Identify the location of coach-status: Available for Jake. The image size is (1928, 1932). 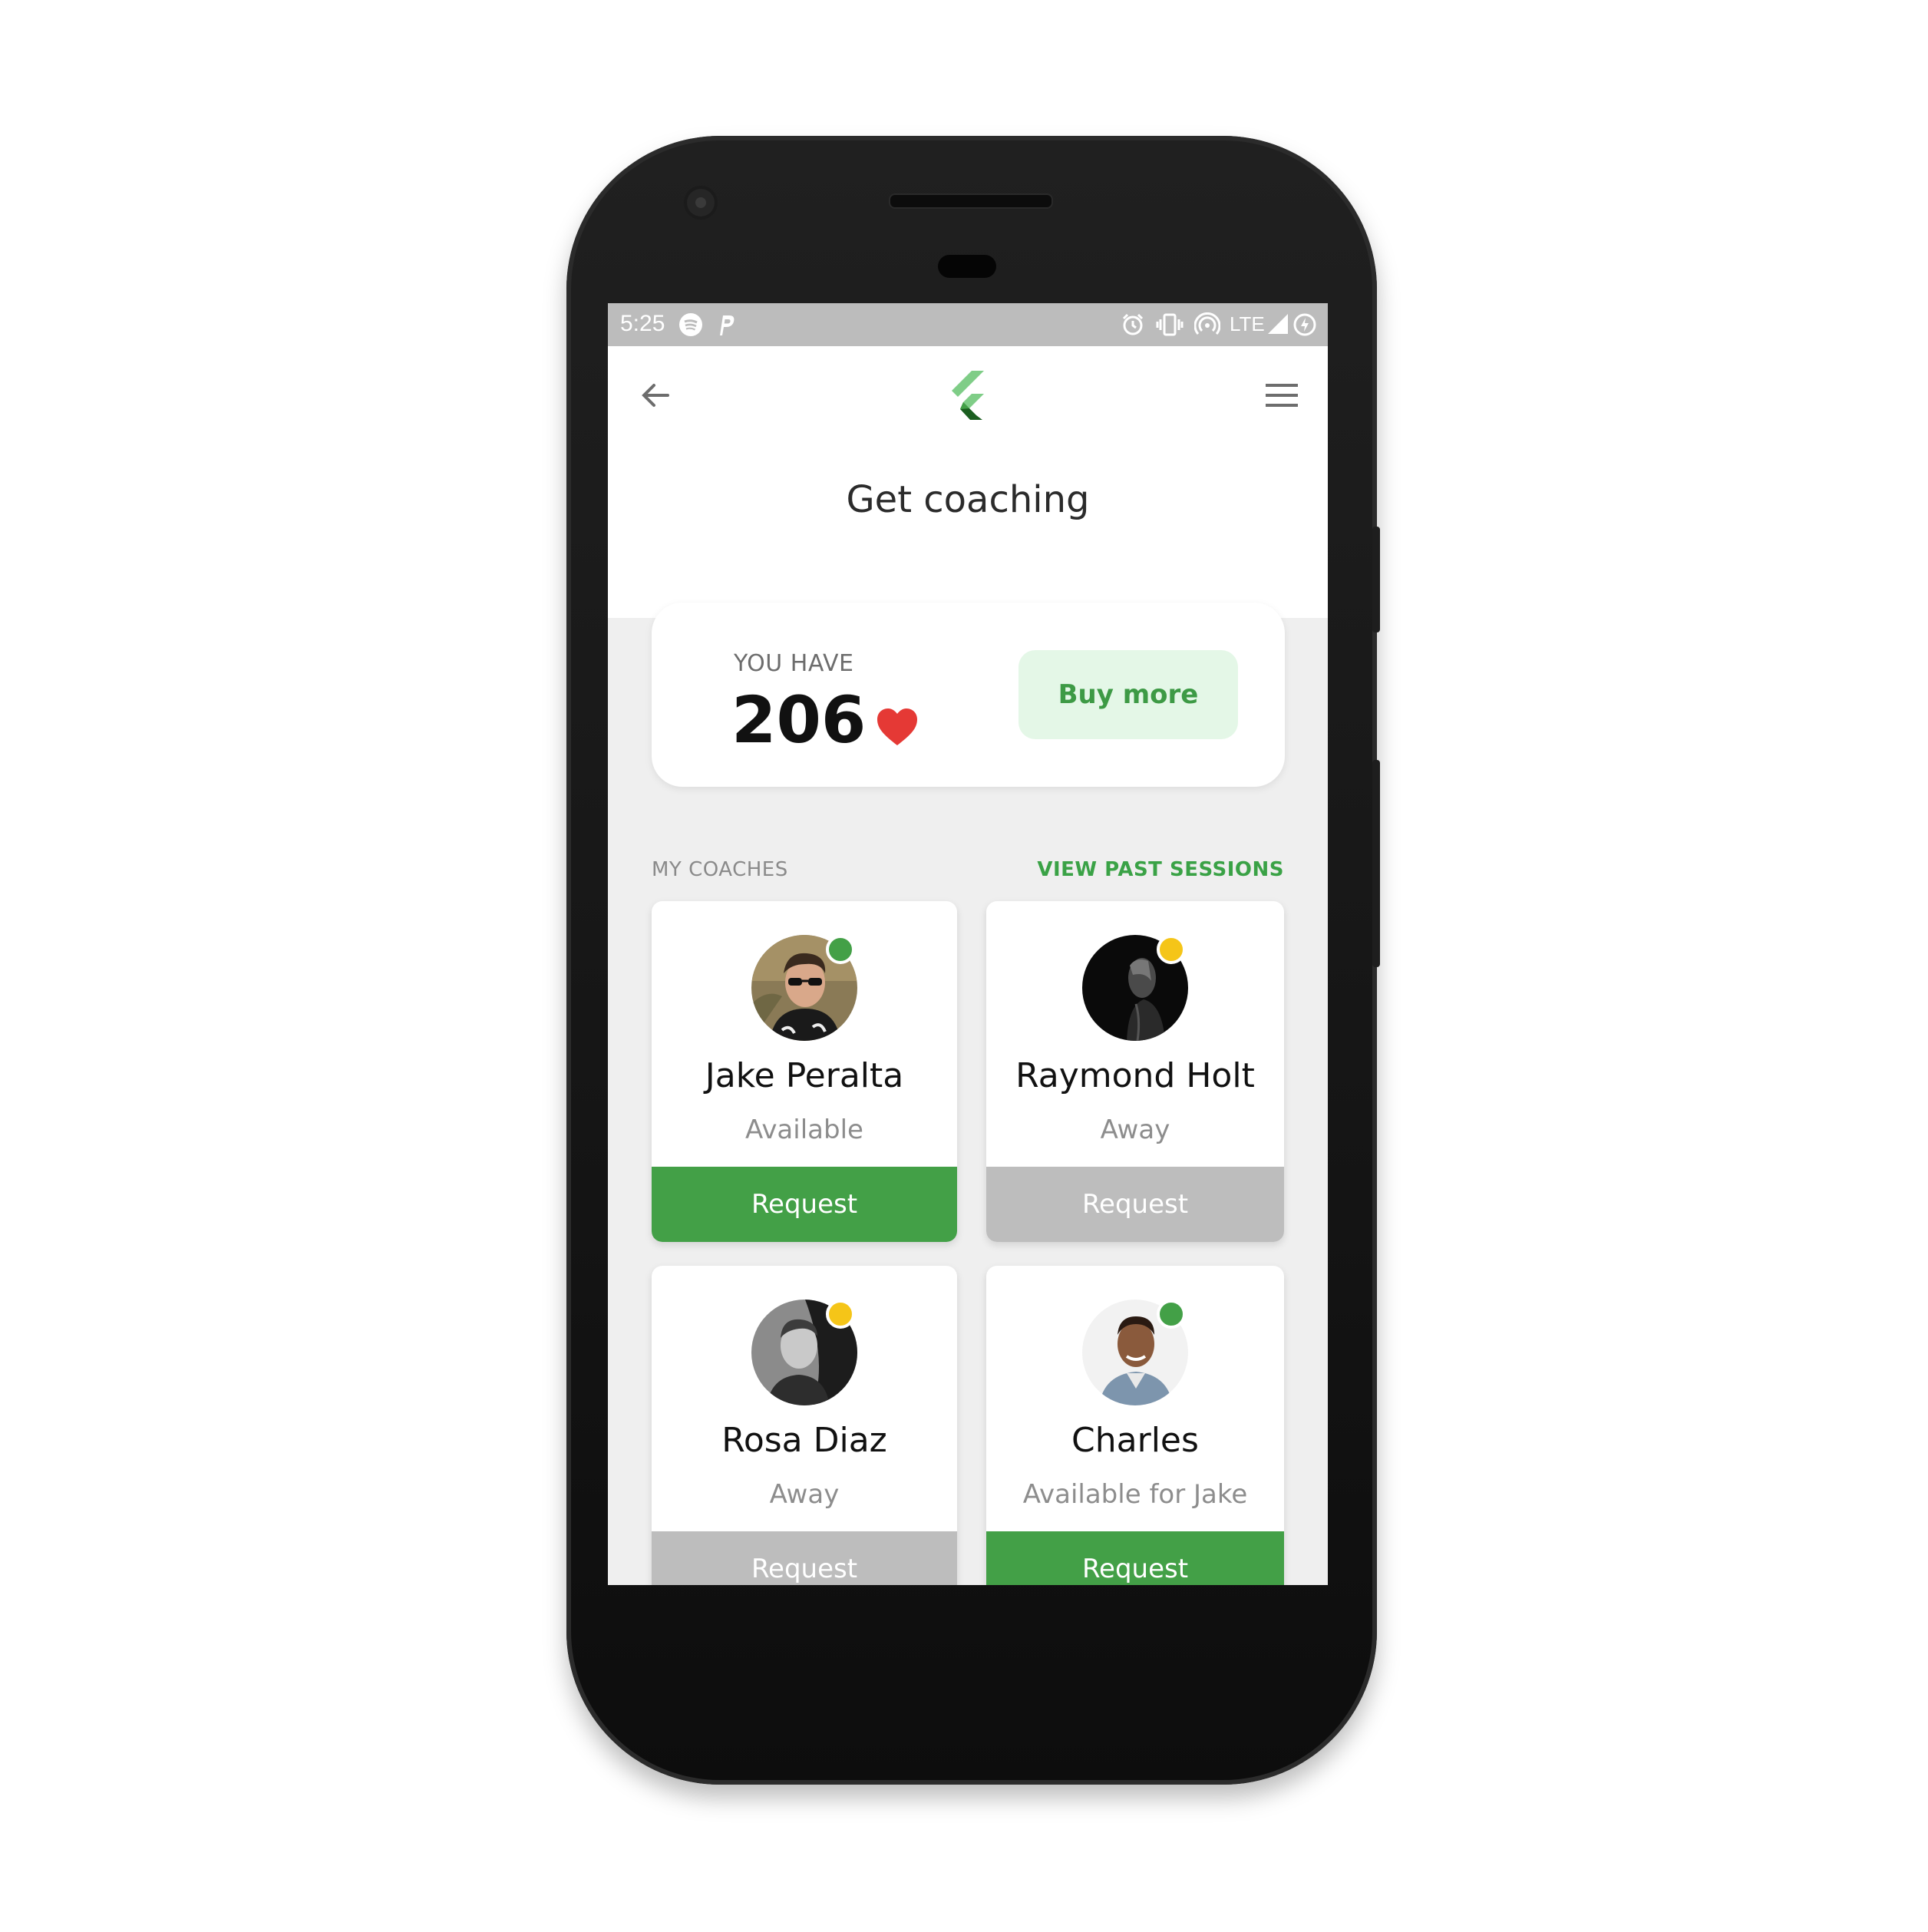
(1135, 1494).